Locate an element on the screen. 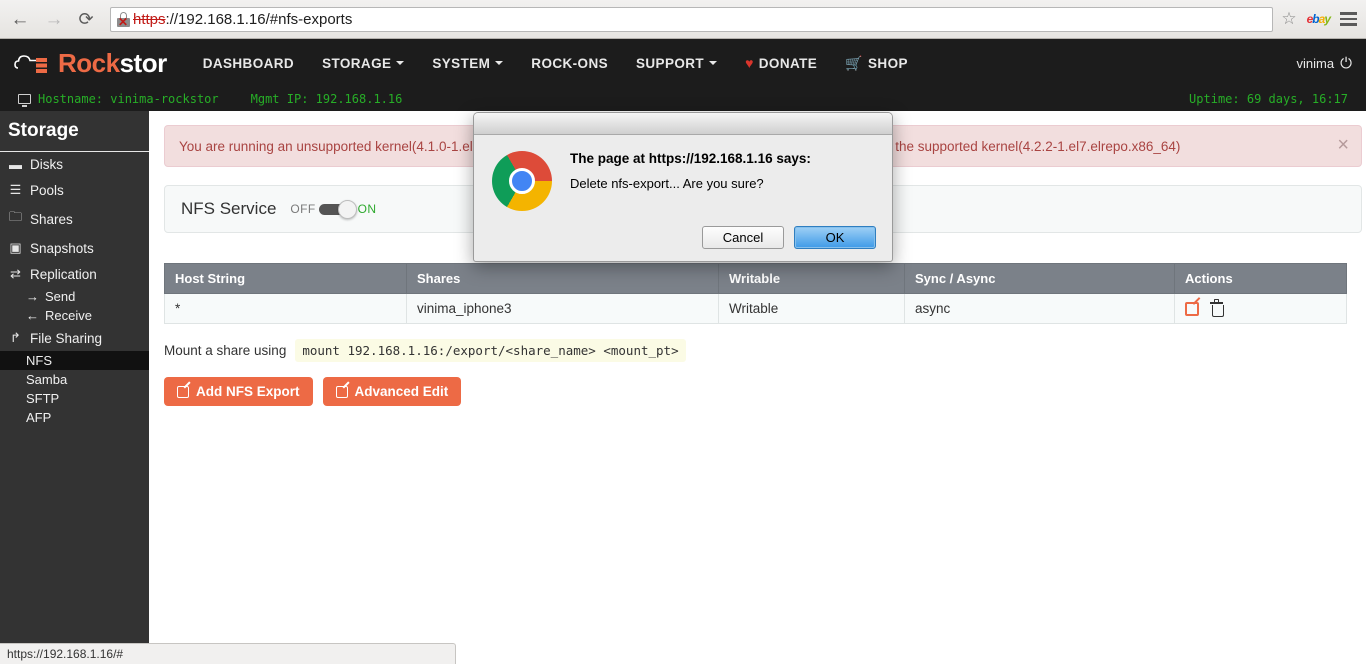 This screenshot has width=1366, height=664. chrome-logo-icon is located at coordinates (522, 181).